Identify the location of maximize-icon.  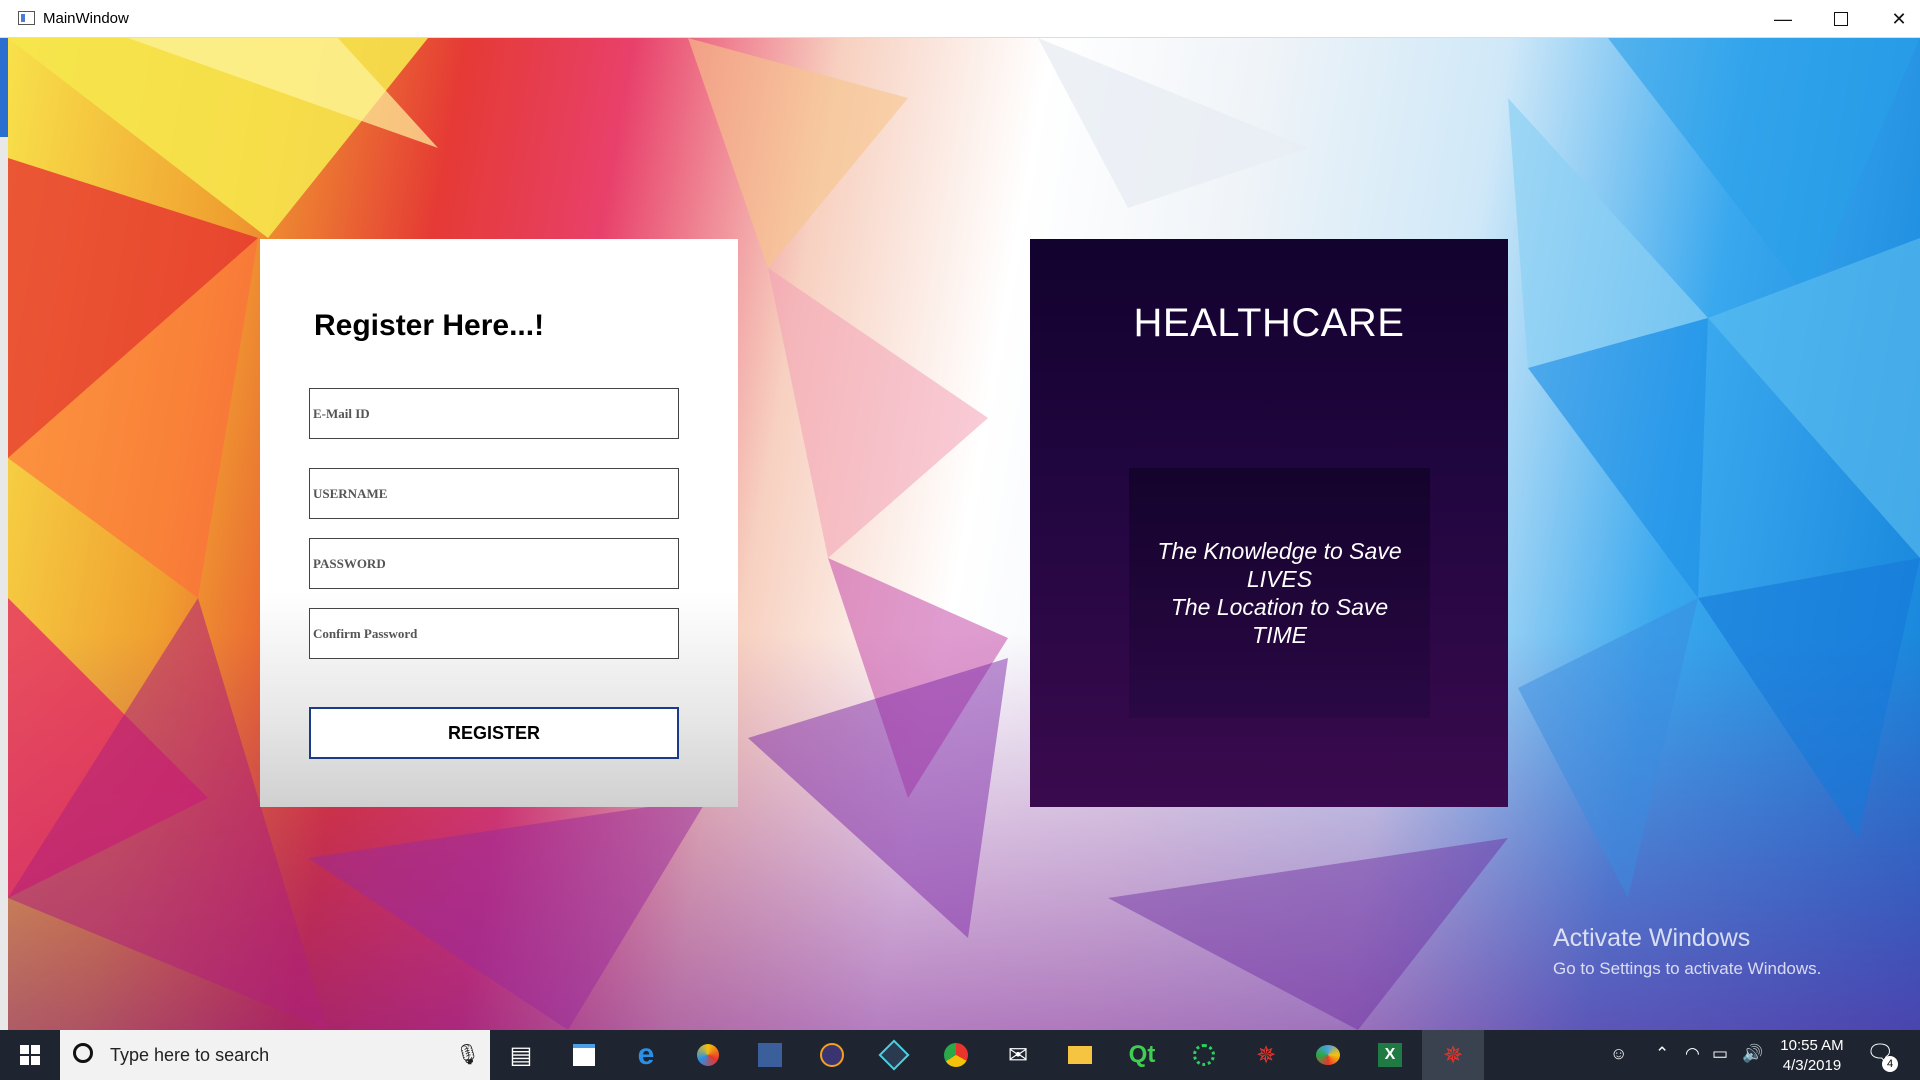
(1841, 19).